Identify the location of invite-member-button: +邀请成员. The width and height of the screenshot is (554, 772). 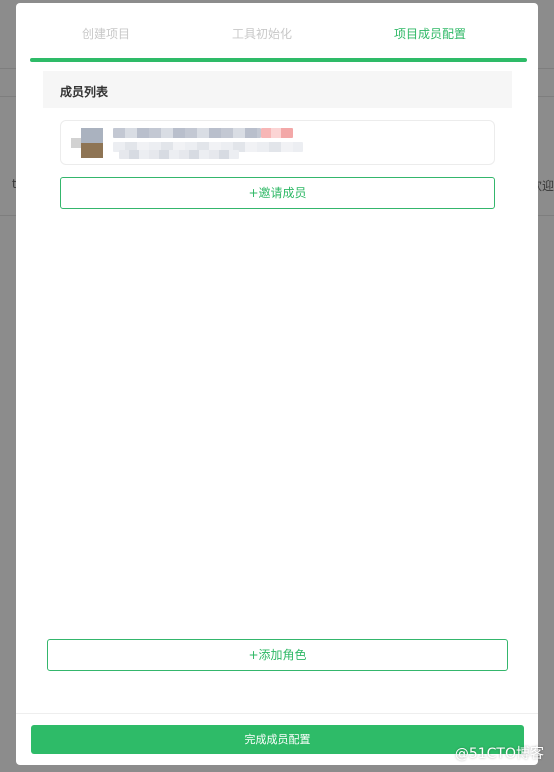
(277, 193).